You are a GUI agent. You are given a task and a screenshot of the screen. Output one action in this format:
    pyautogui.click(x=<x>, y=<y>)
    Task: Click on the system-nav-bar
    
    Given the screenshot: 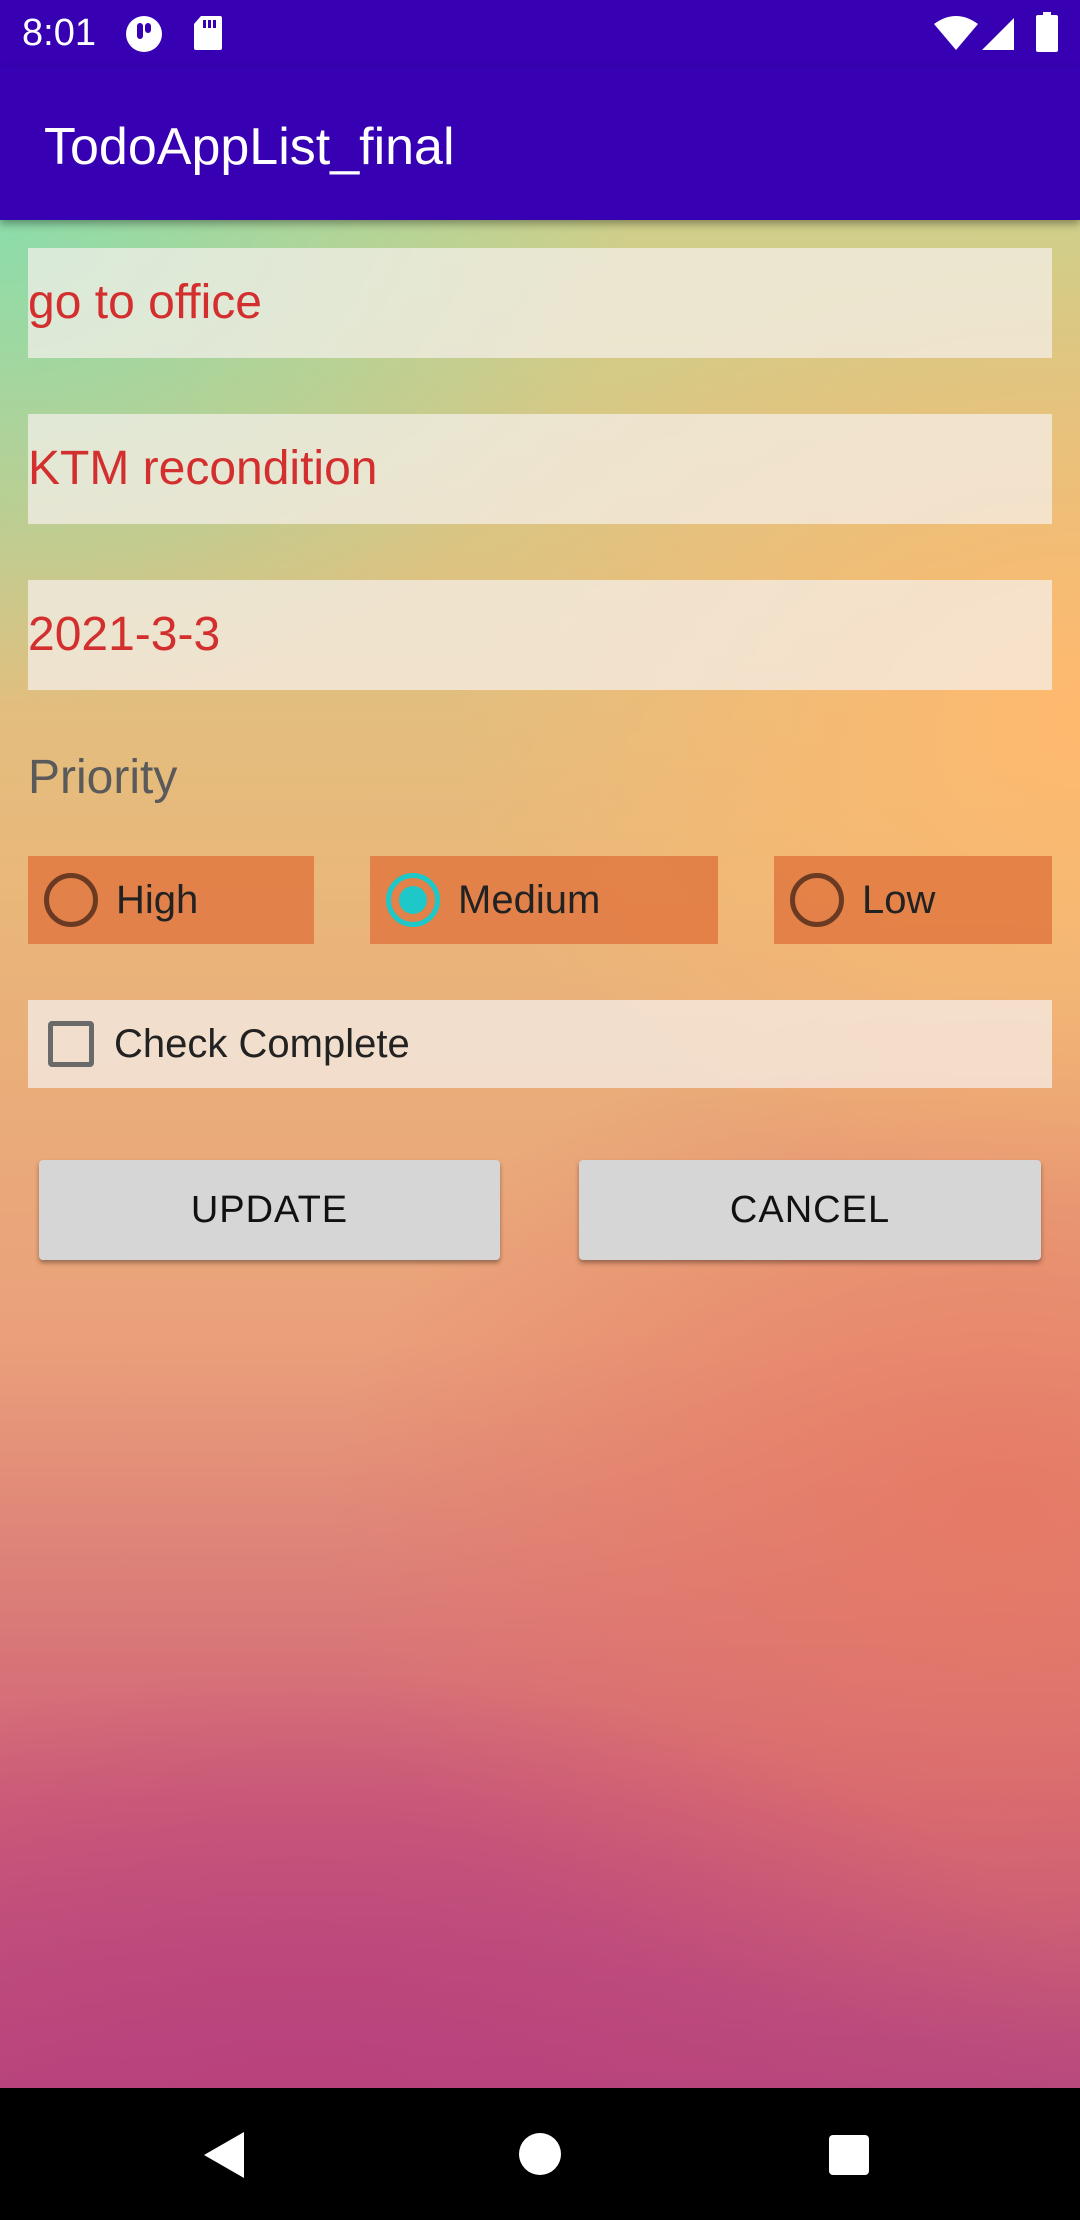 What is the action you would take?
    pyautogui.click(x=540, y=2154)
    